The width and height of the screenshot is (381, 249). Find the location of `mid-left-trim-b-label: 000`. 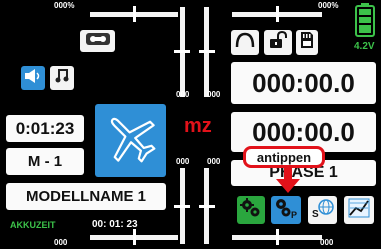

mid-left-trim-b-label: 000 is located at coordinates (214, 94).